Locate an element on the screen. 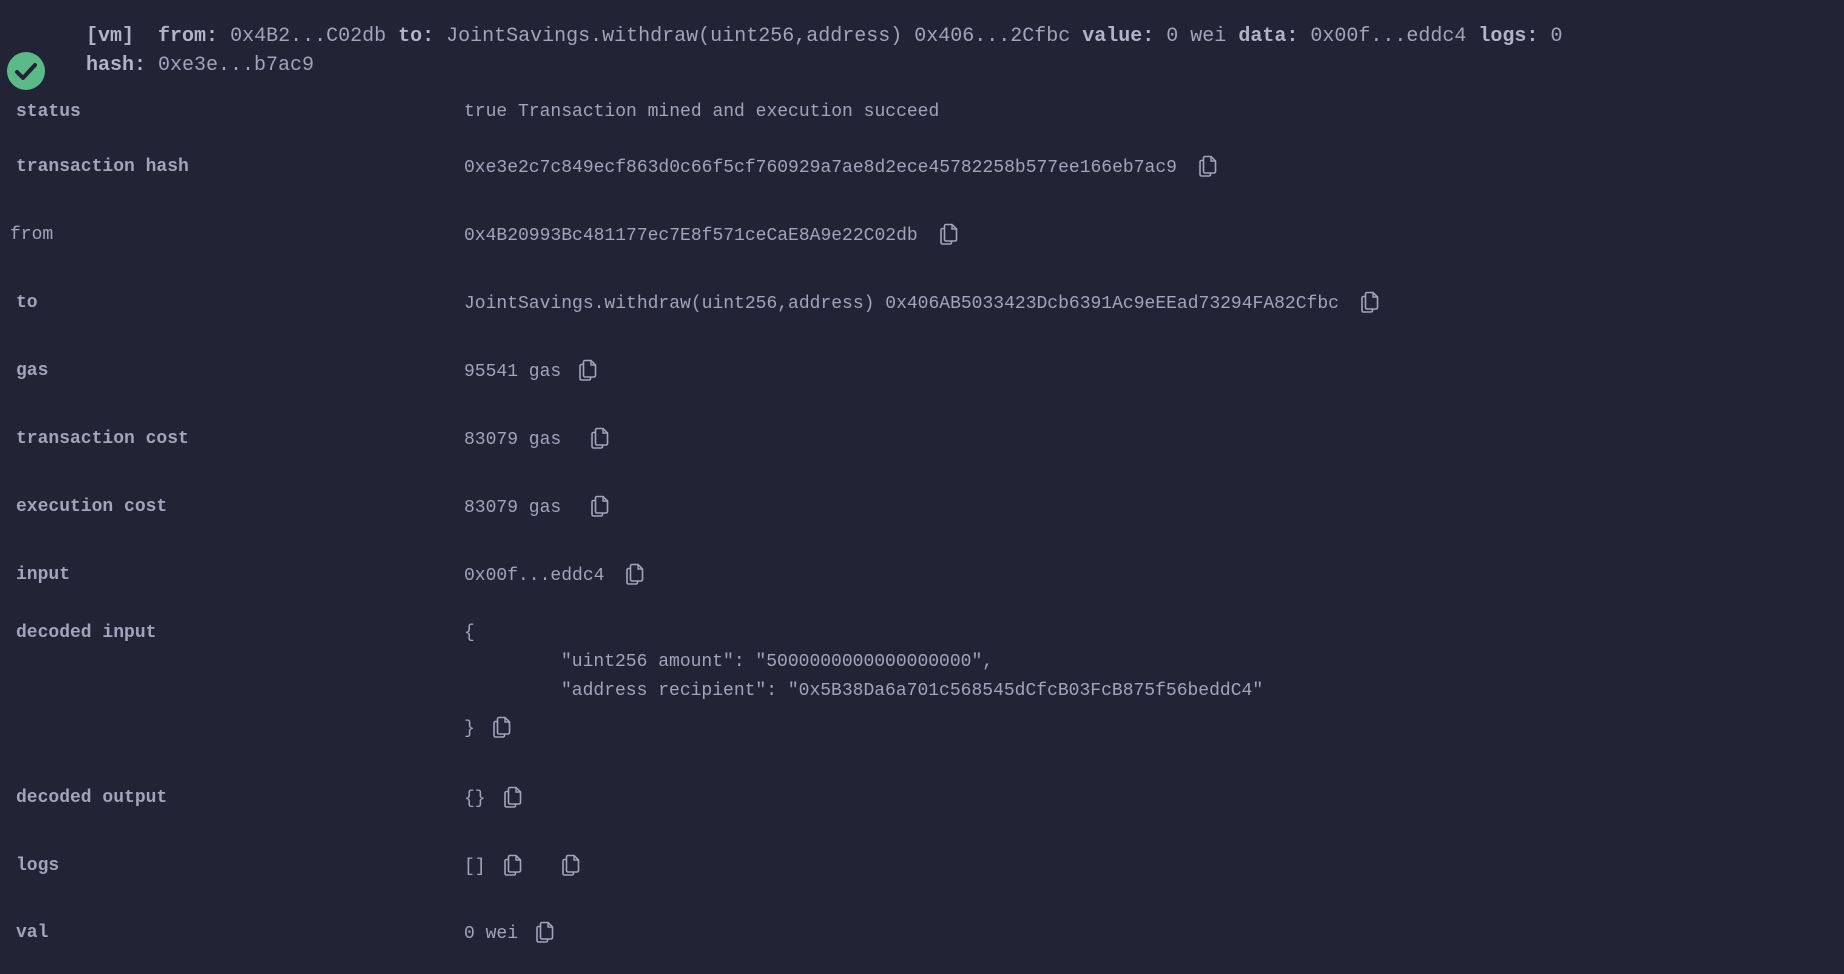 This screenshot has height=974, width=1844. transaction-cost-value: 83079 gas is located at coordinates (513, 440).